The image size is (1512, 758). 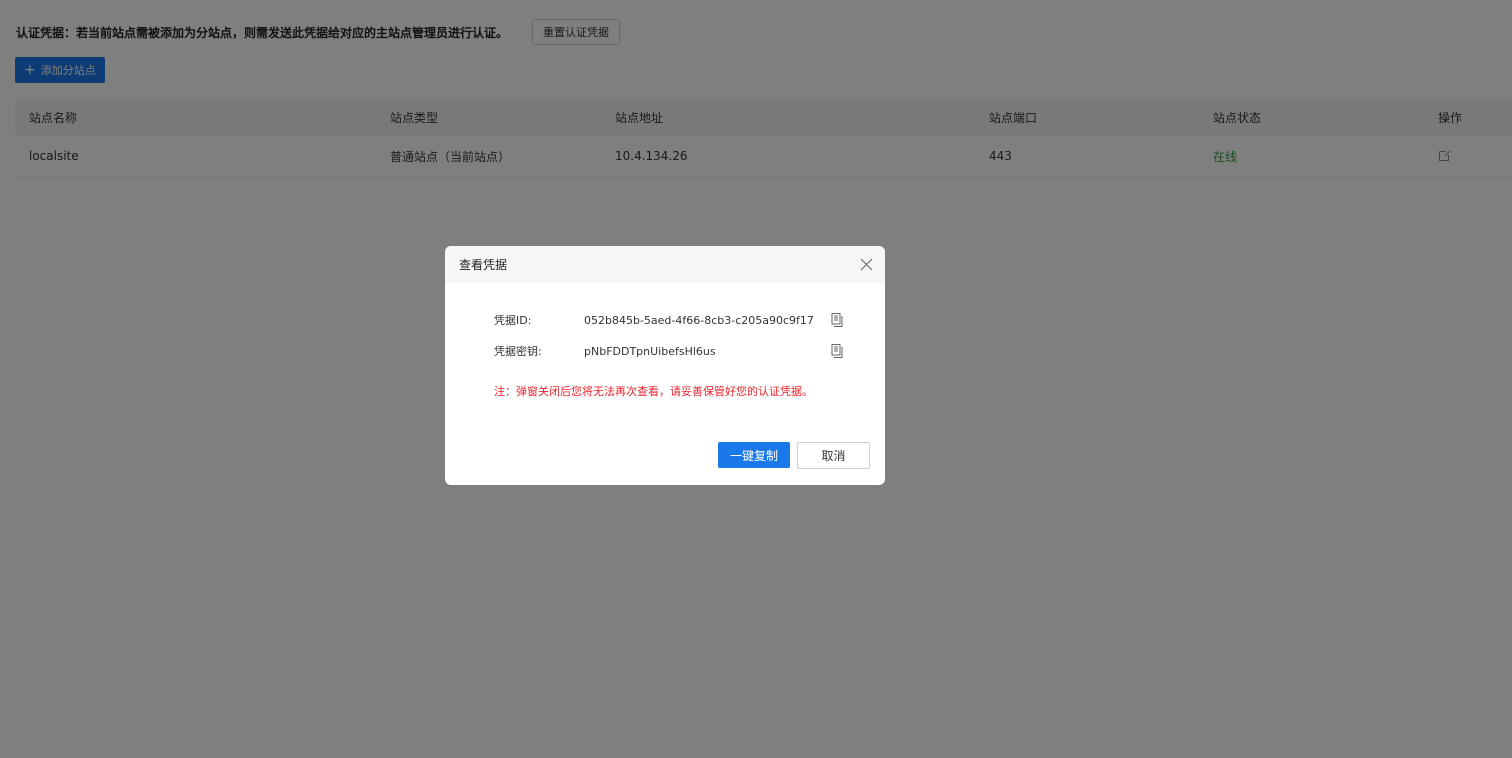 I want to click on credential-key-row: 凭据密钥: pNbFDDTpnUibefsHl6us, so click(x=674, y=351).